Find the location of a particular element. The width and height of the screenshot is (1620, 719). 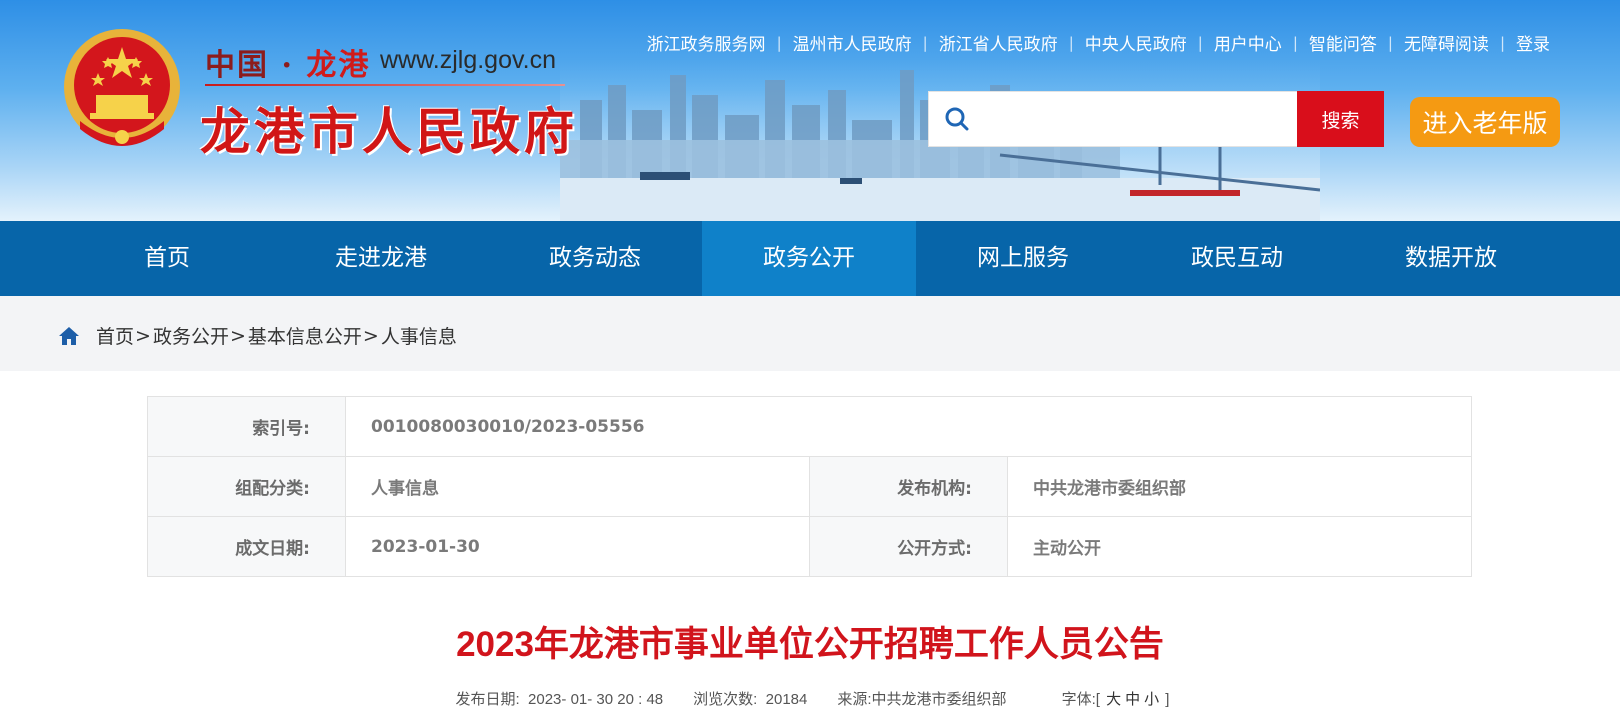

date-value: 2023-01-30 is located at coordinates (577, 546).